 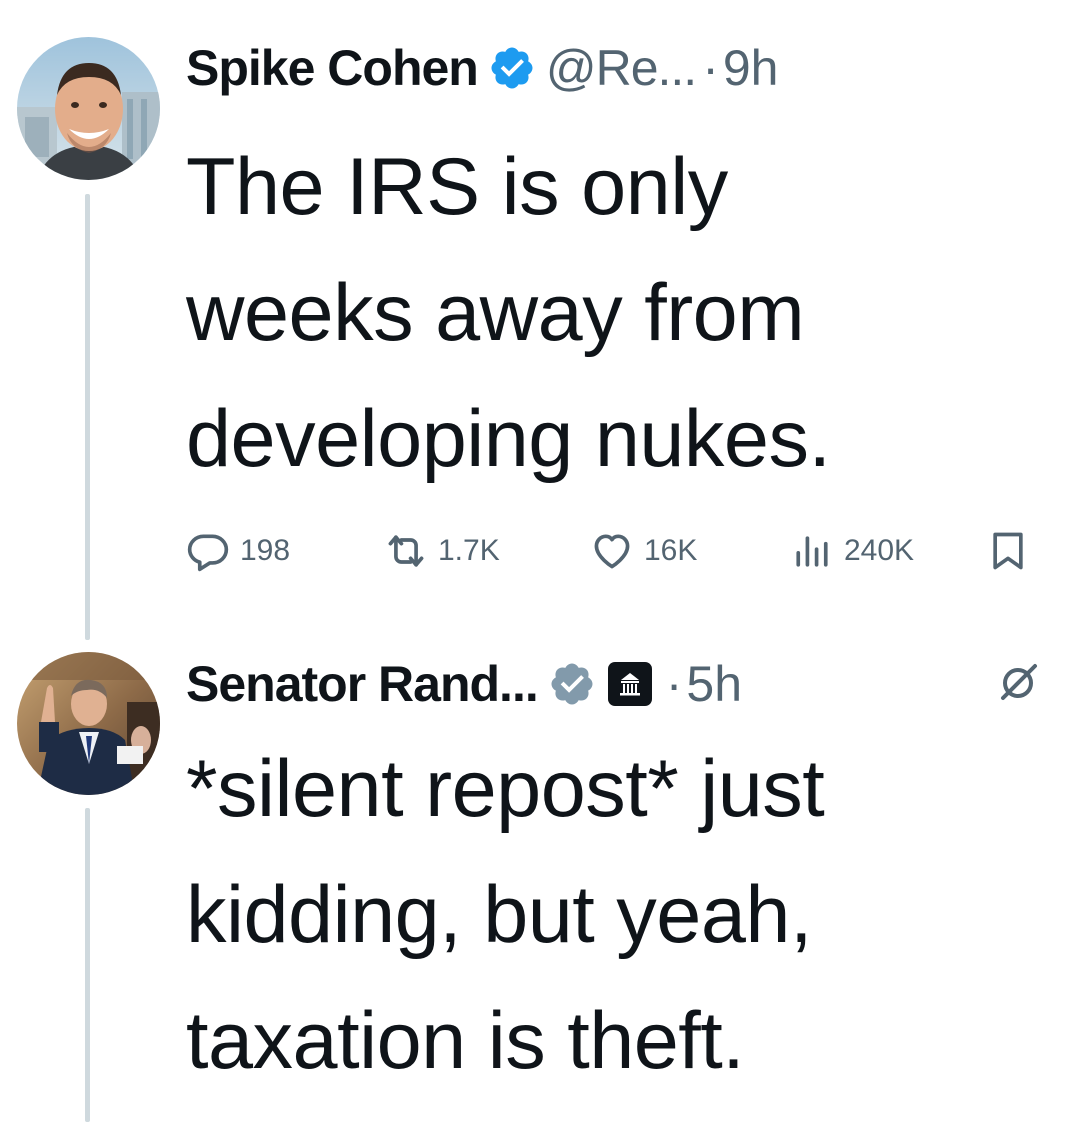 I want to click on views-button: 240K, so click(x=852, y=551).